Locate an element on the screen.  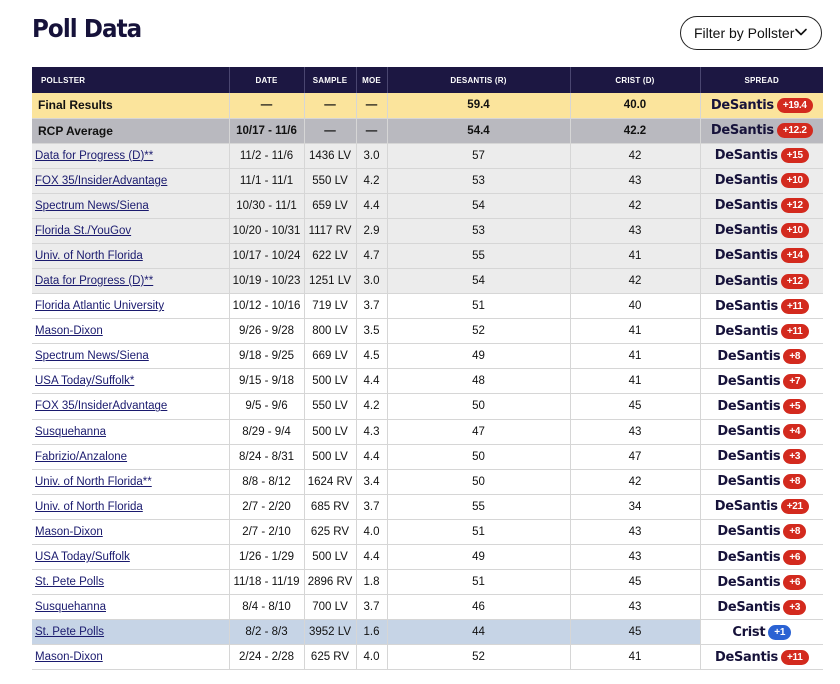
sample-cell: 669 LV is located at coordinates (330, 356).